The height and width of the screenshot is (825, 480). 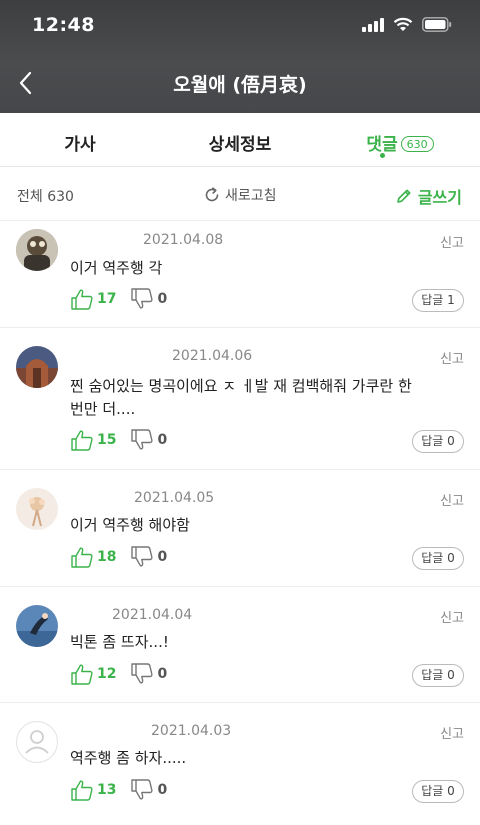 What do you see at coordinates (118, 557) in the screenshot?
I see `comment-actions: 18 0` at bounding box center [118, 557].